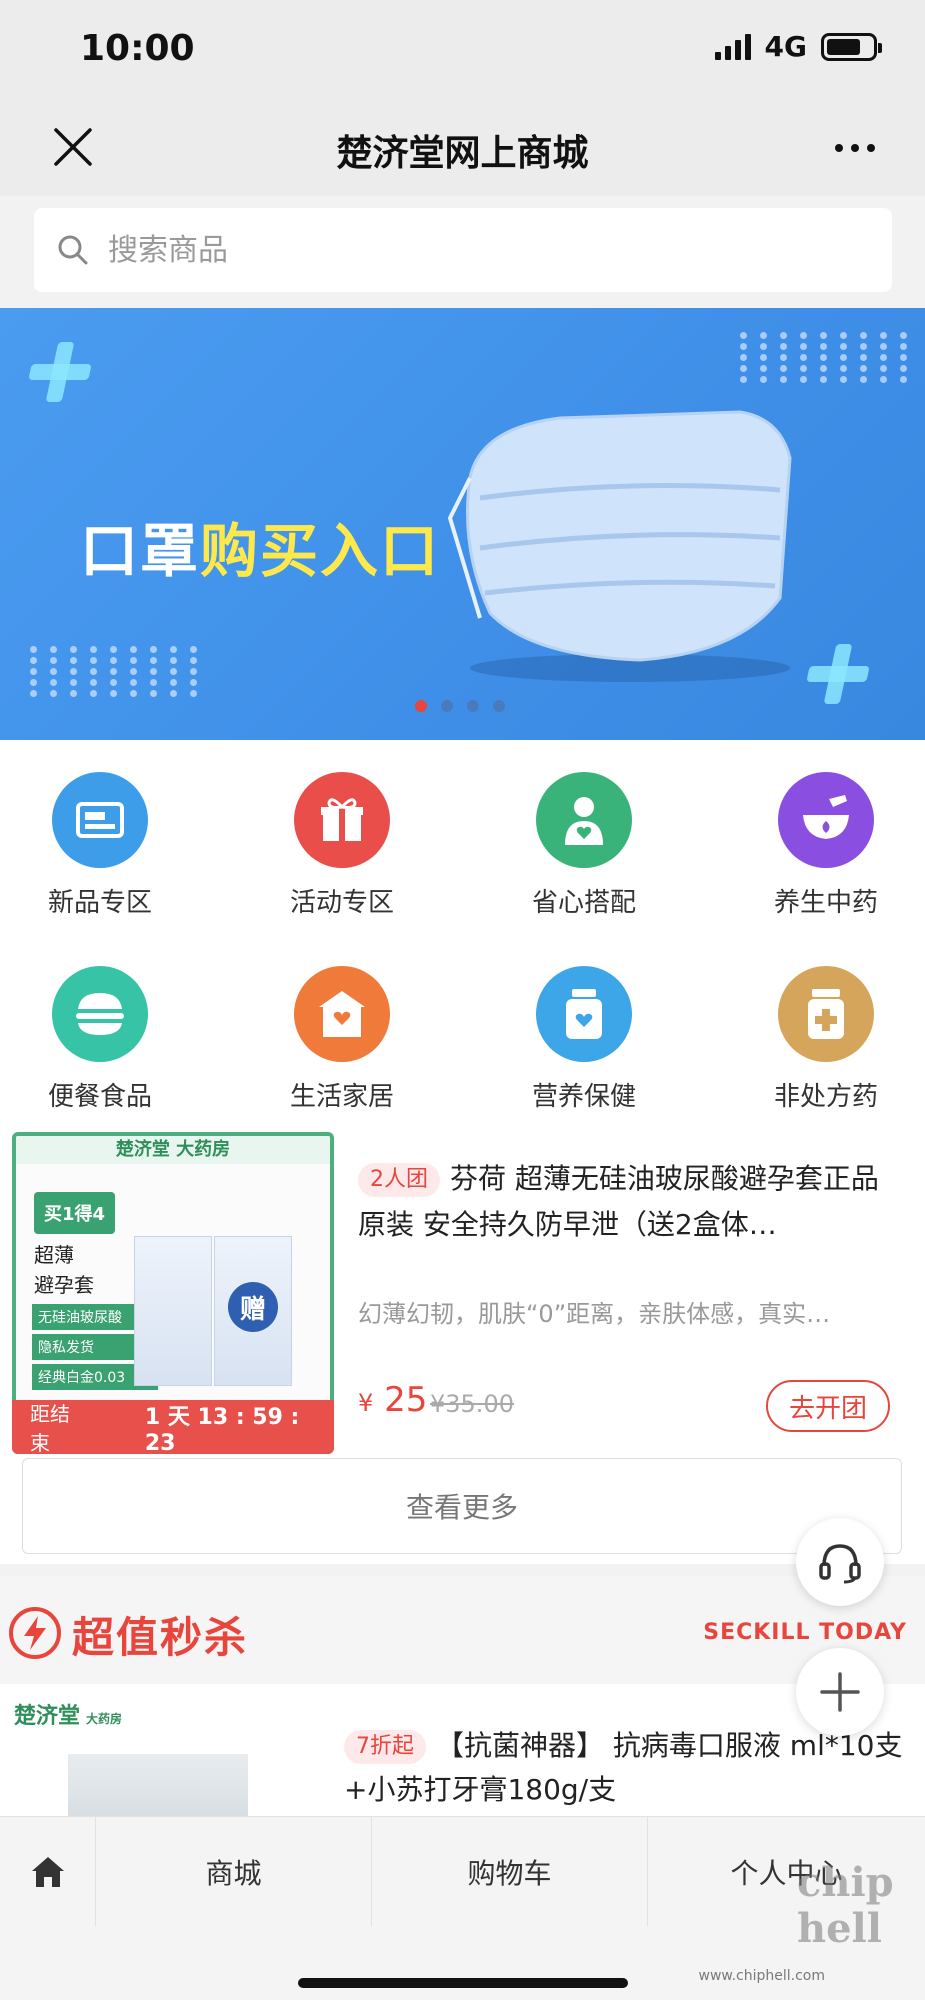 The width and height of the screenshot is (925, 2000). What do you see at coordinates (239, 1427) in the screenshot?
I see `countdown-time: 1 天 13 : 59 : 23` at bounding box center [239, 1427].